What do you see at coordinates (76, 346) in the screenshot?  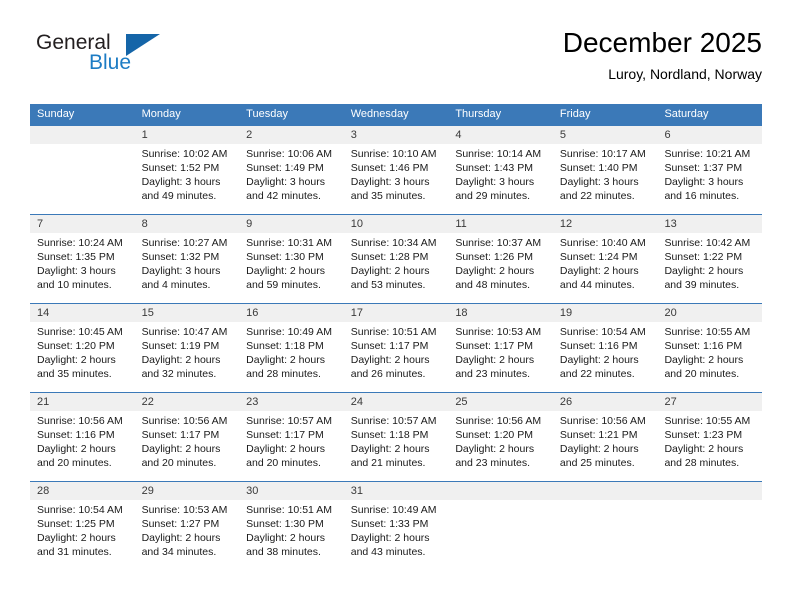 I see `sunset-text: Sunset: 1:20 PM` at bounding box center [76, 346].